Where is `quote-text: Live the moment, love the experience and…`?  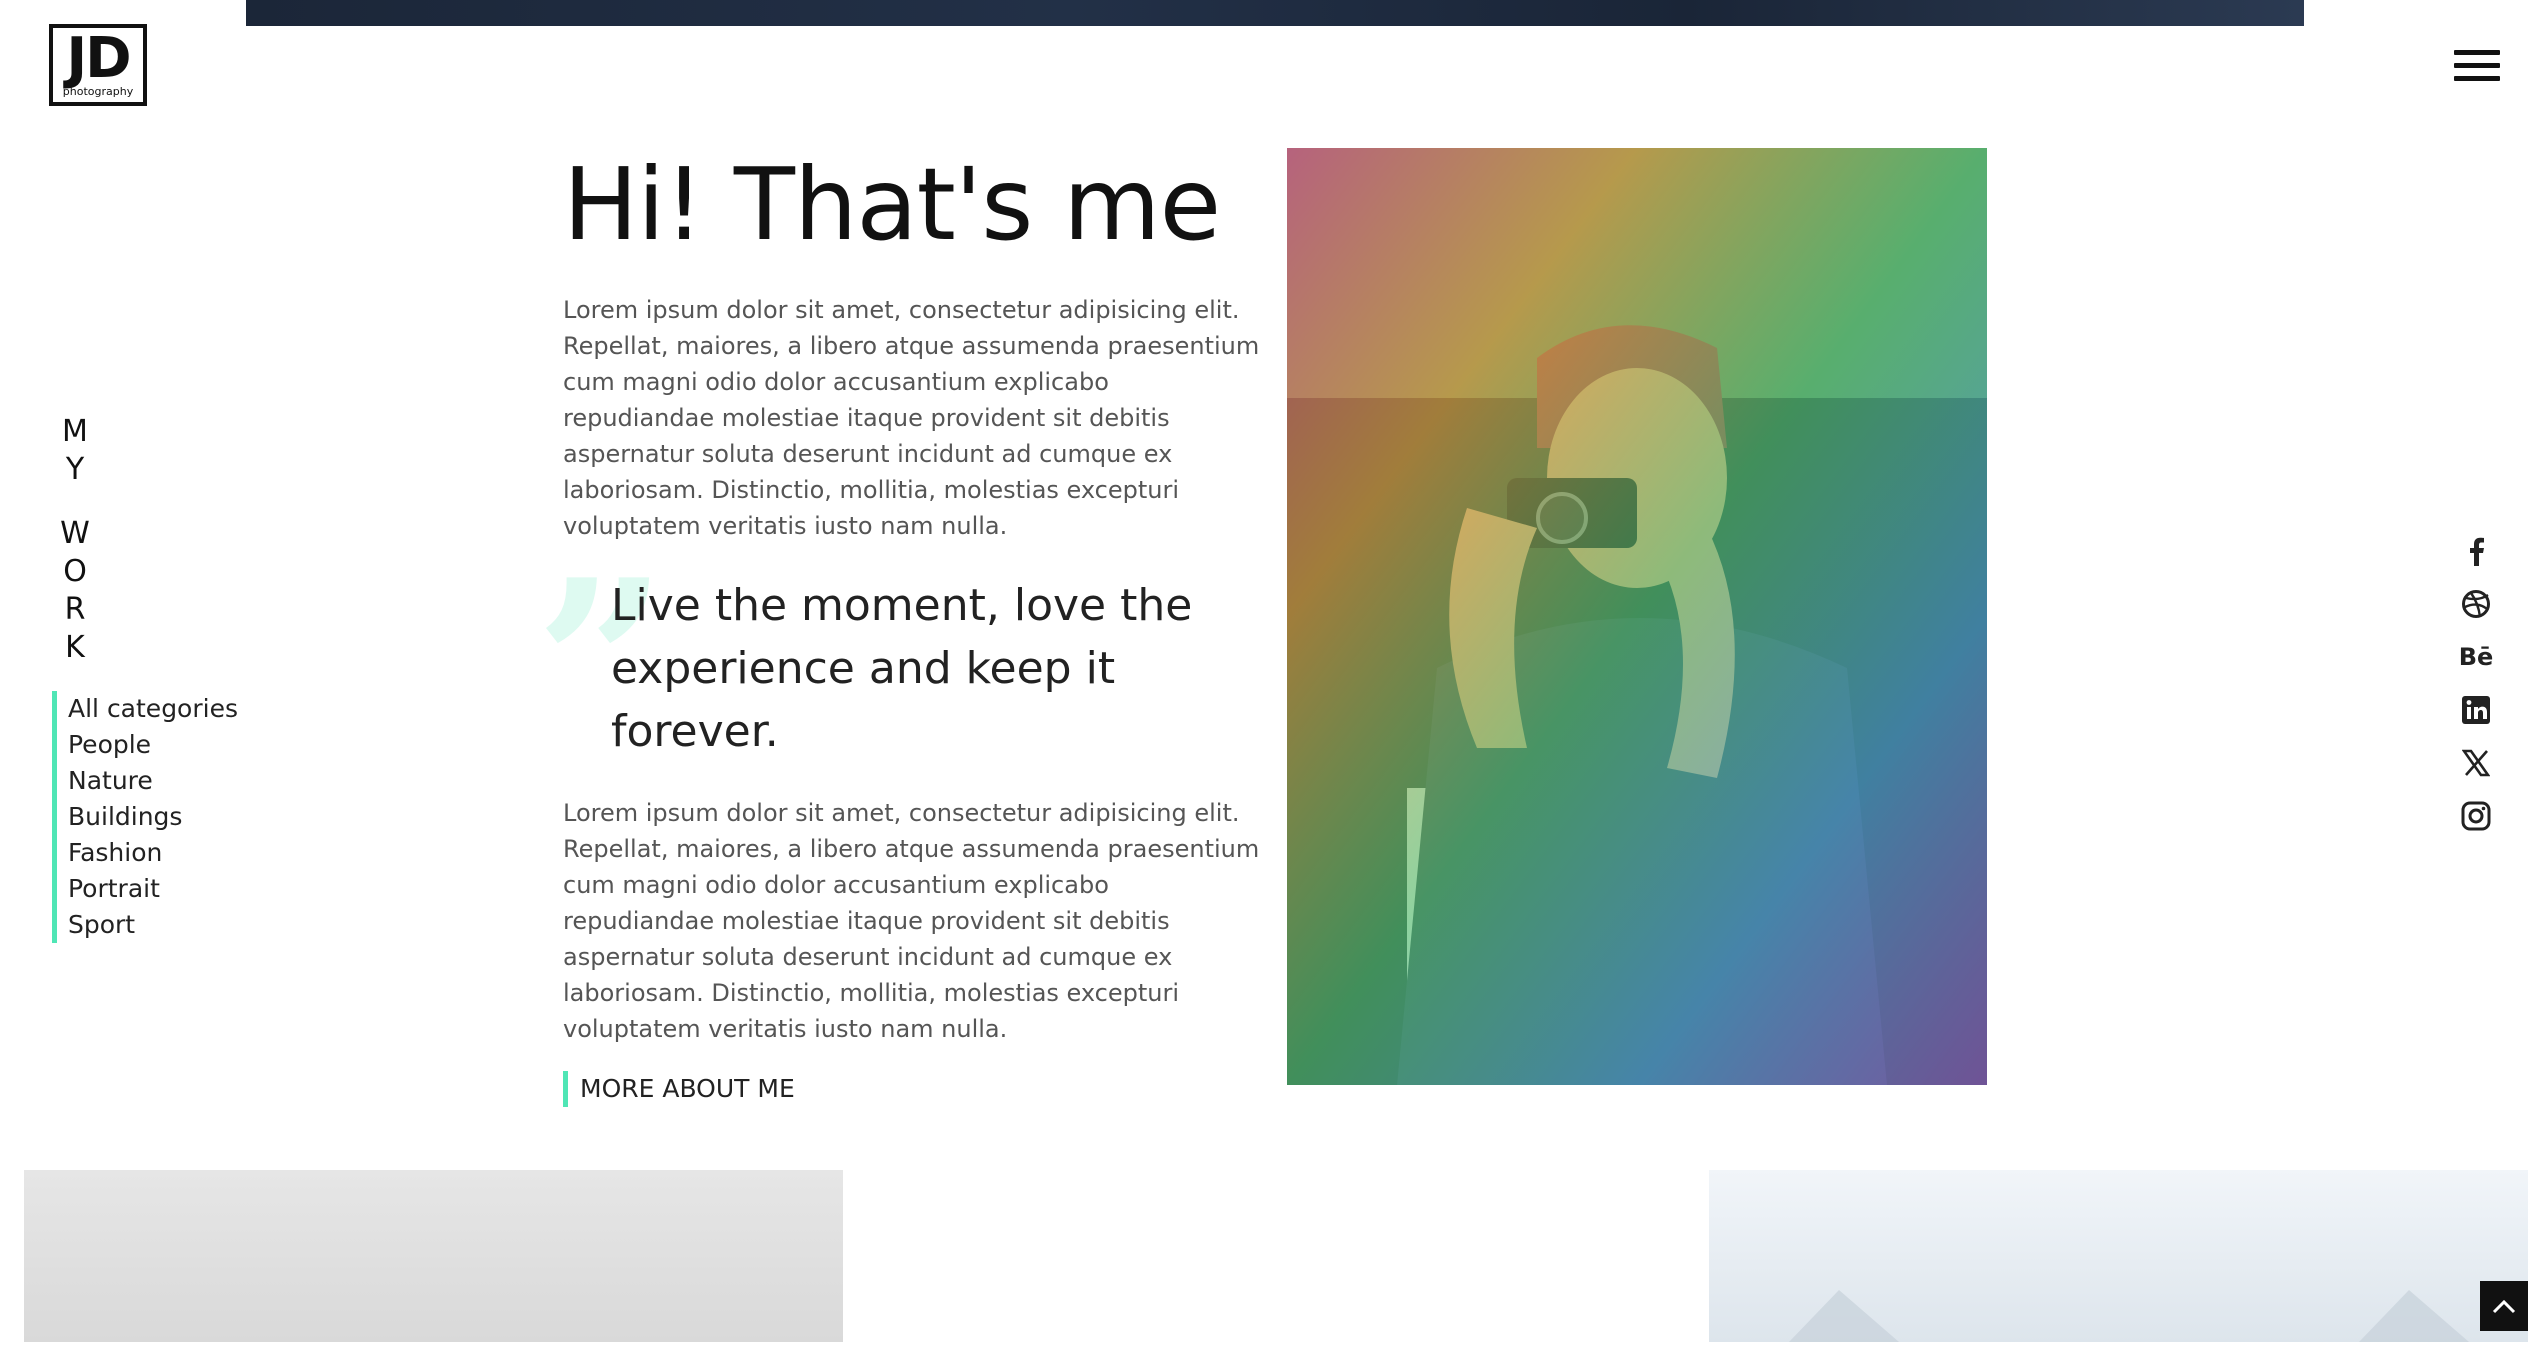 quote-text: Live the moment, love the experience and… is located at coordinates (902, 668).